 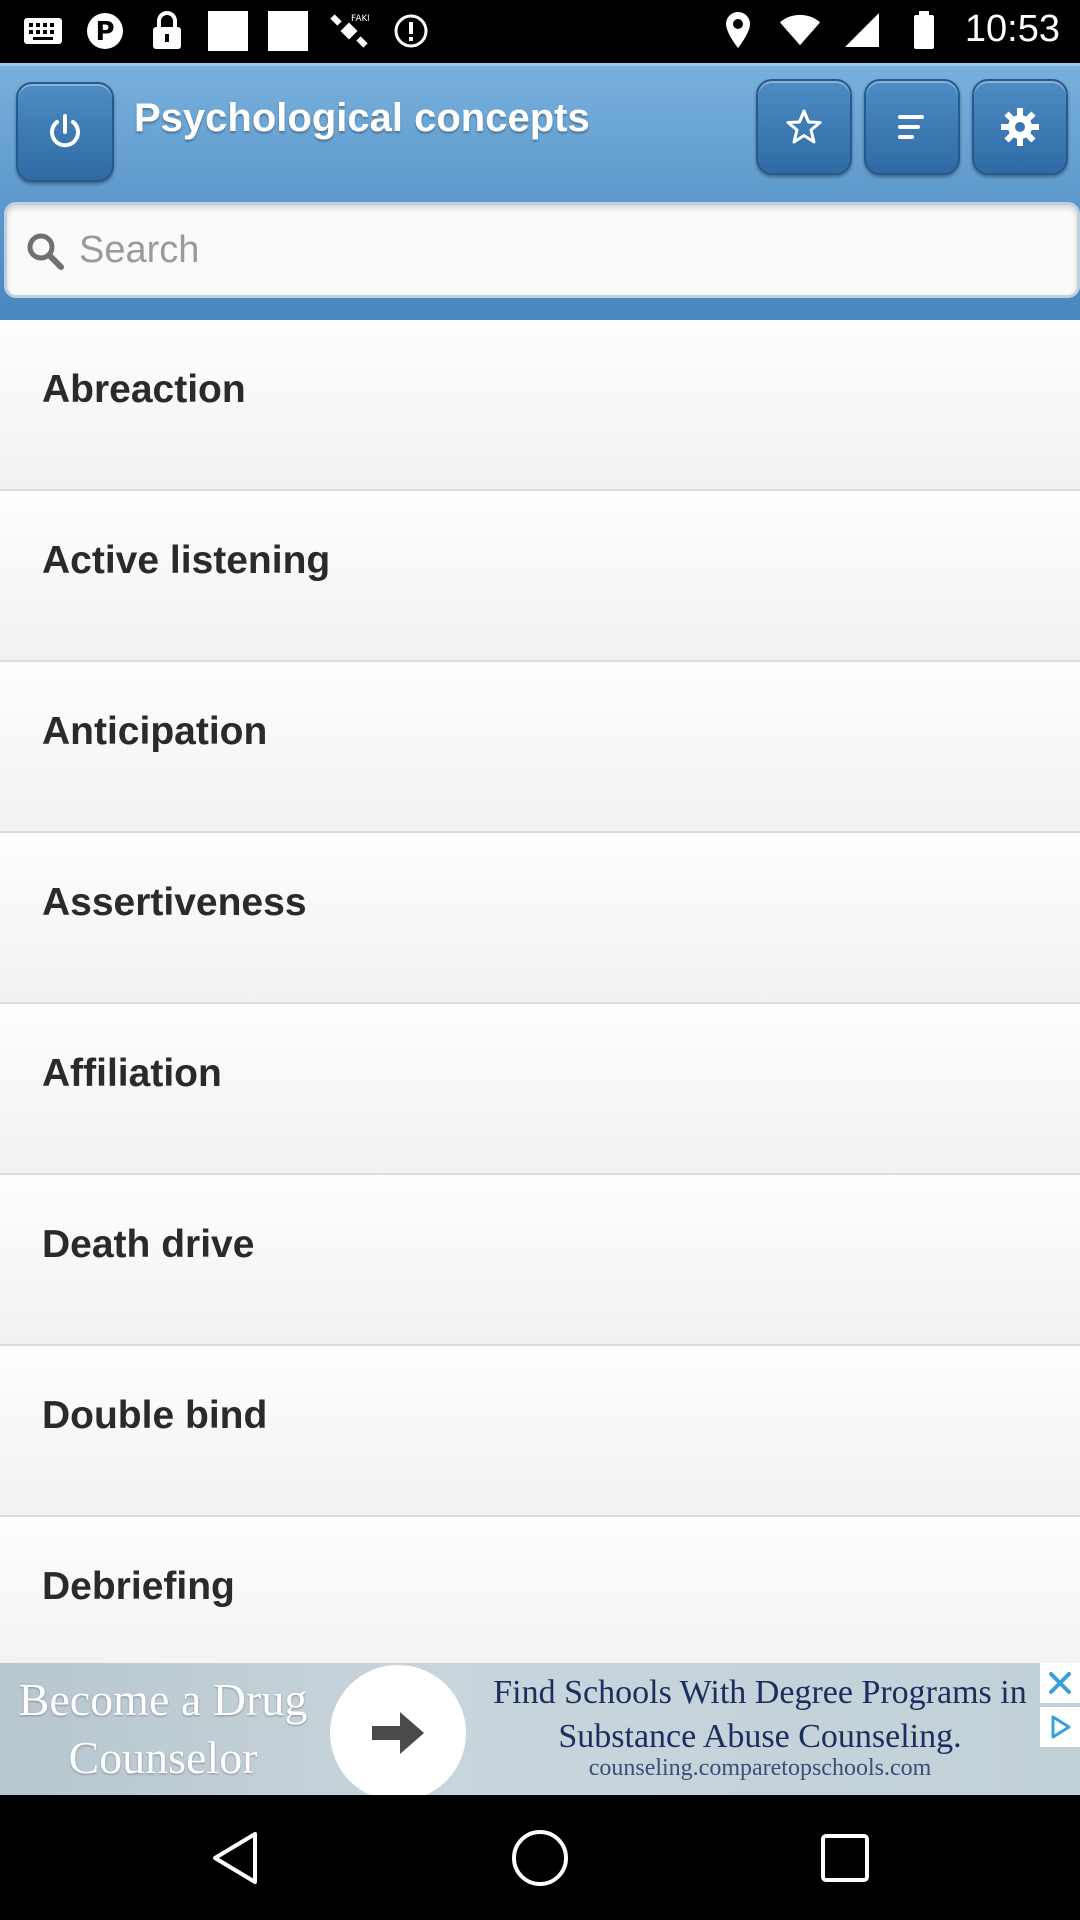 I want to click on ad-close-button, so click(x=1060, y=1683).